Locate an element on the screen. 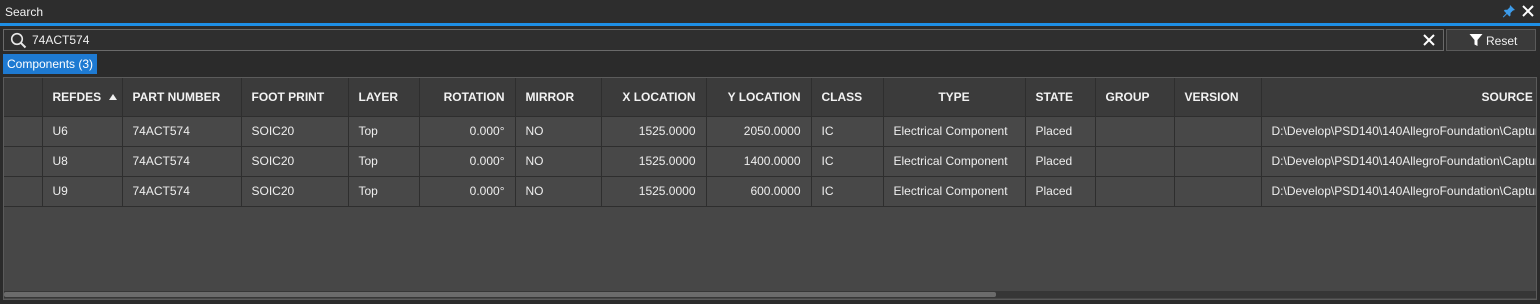 This screenshot has width=1540, height=304. column-header-layer: LAYER is located at coordinates (384, 97).